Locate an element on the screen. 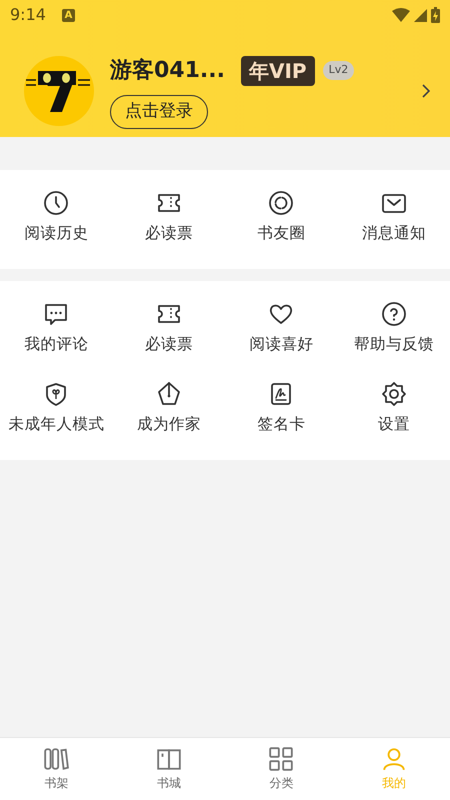 Image resolution: width=450 pixels, height=800 pixels. settings-icon is located at coordinates (393, 393).